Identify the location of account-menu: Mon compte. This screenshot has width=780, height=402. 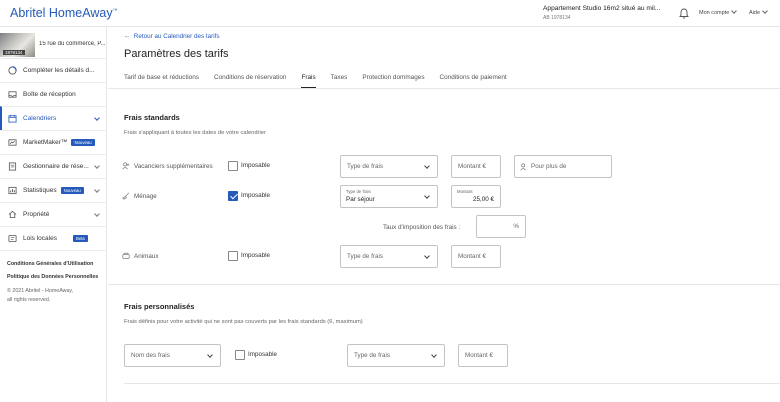
(718, 12).